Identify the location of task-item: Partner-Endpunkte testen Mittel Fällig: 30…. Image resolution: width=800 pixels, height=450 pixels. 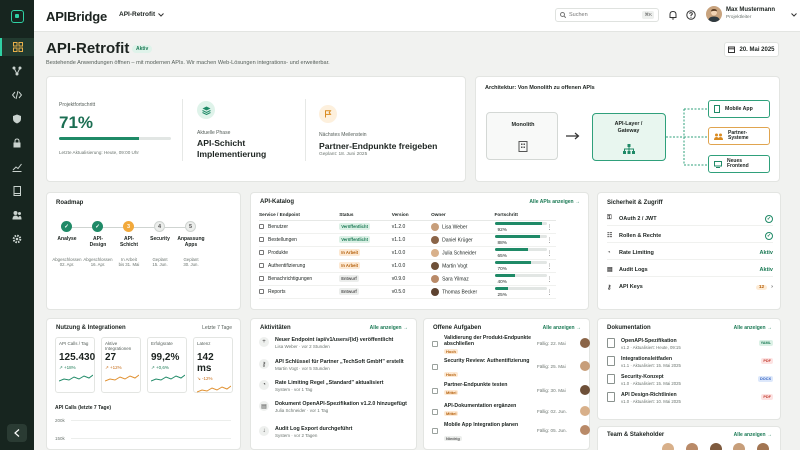
(514, 392).